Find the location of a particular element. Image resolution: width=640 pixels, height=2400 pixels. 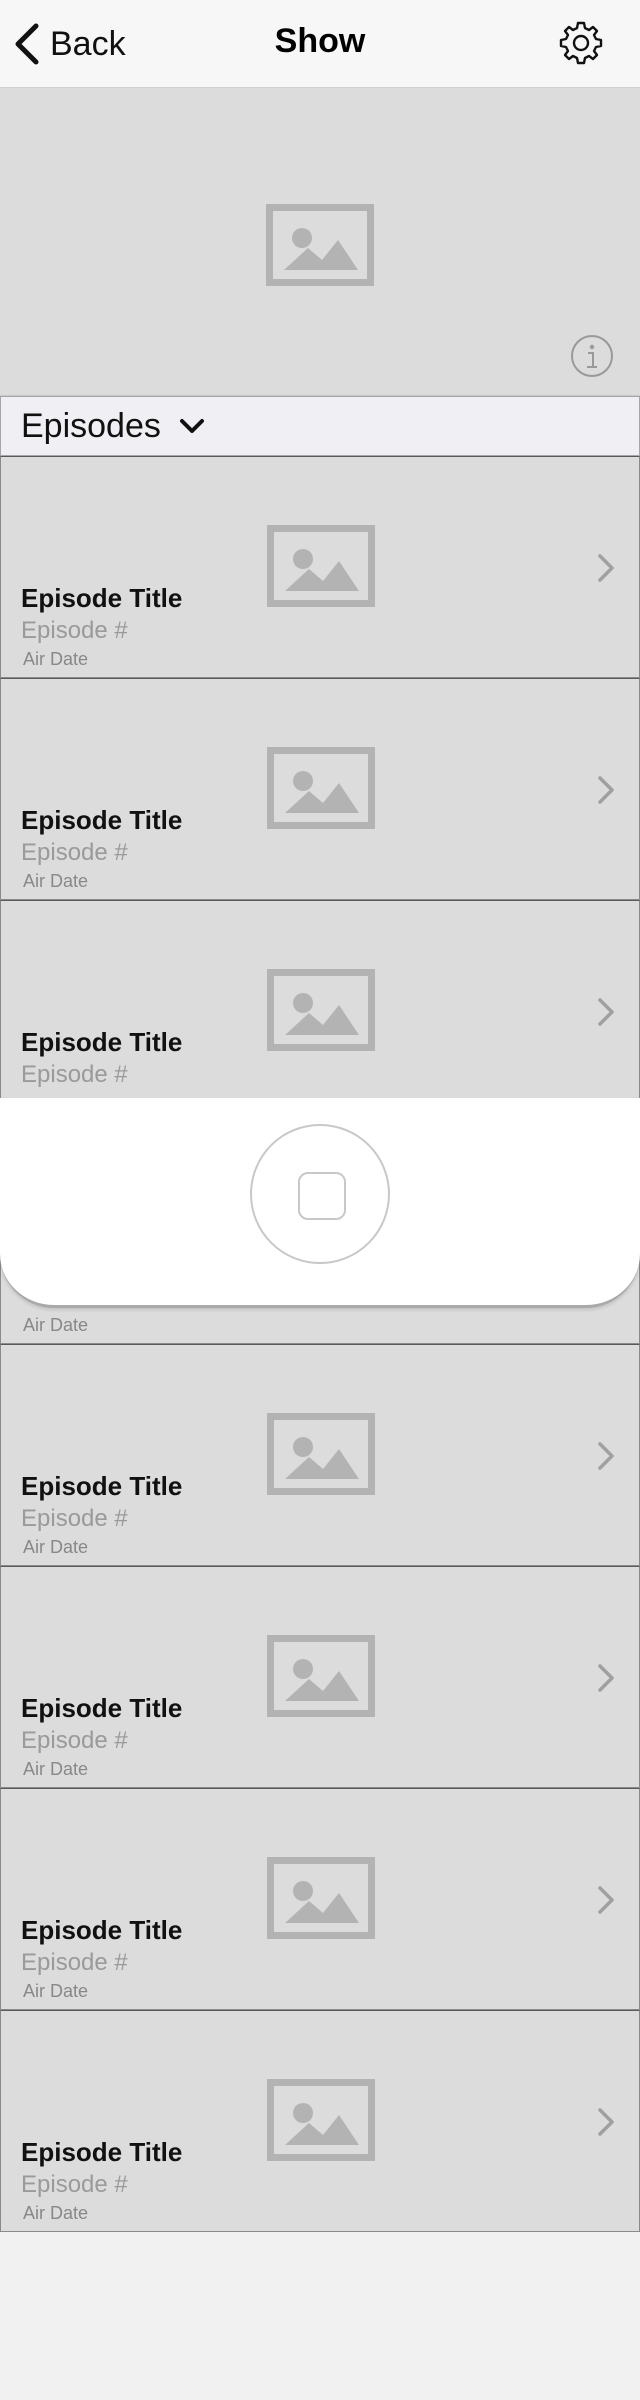

back-button: Back is located at coordinates (69, 44).